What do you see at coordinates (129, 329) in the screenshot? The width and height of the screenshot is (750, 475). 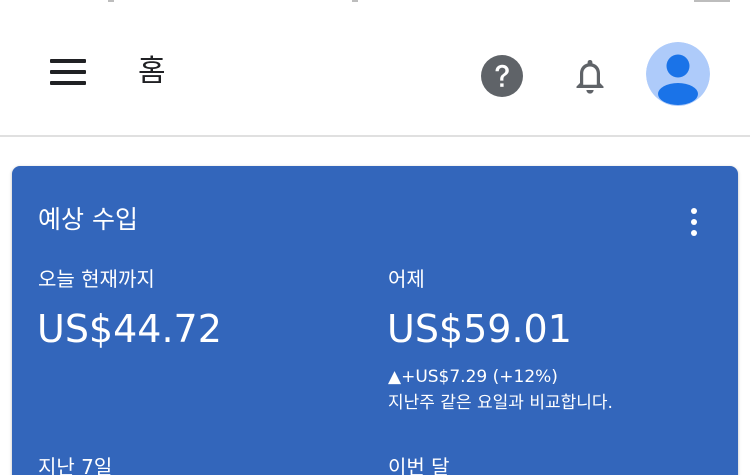 I see `today-value: US$44.72` at bounding box center [129, 329].